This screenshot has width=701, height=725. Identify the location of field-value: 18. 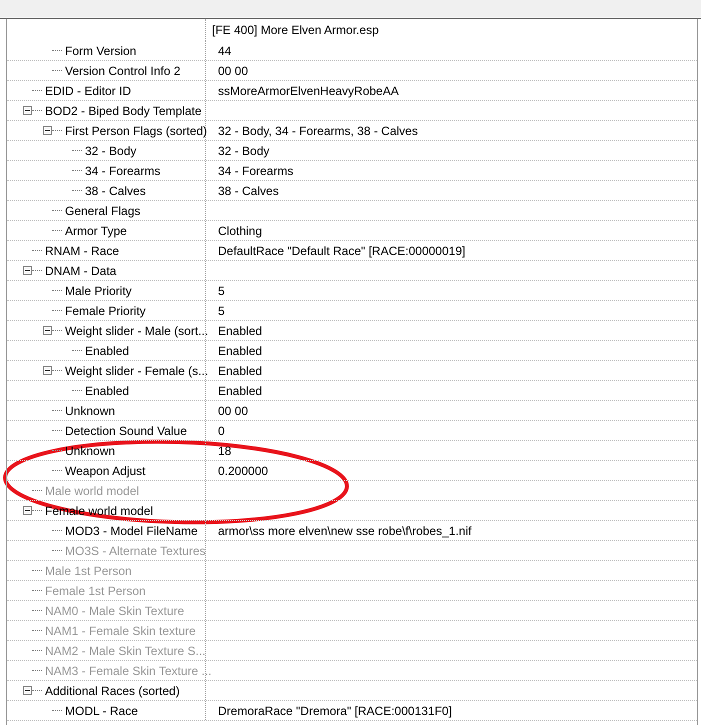
(225, 451).